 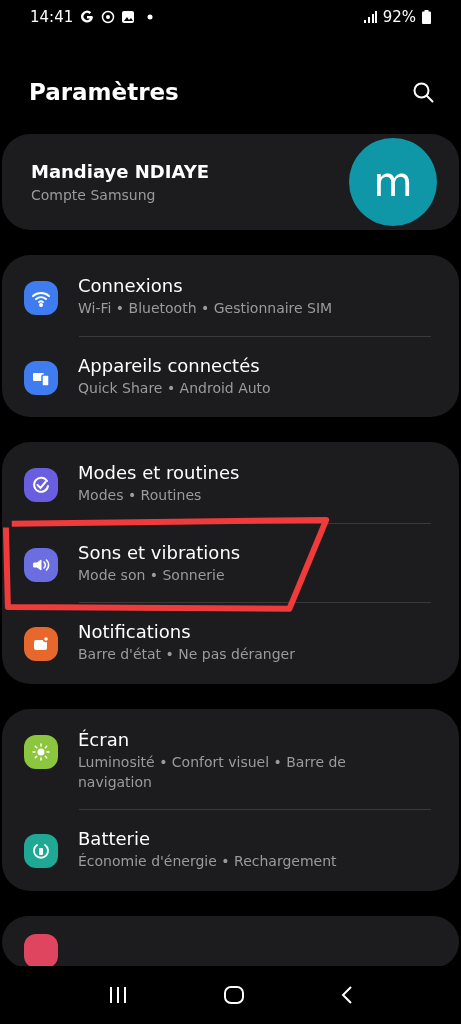 What do you see at coordinates (230, 849) in the screenshot?
I see `settings-item: Batterie Économie d'énergie • Rechargement` at bounding box center [230, 849].